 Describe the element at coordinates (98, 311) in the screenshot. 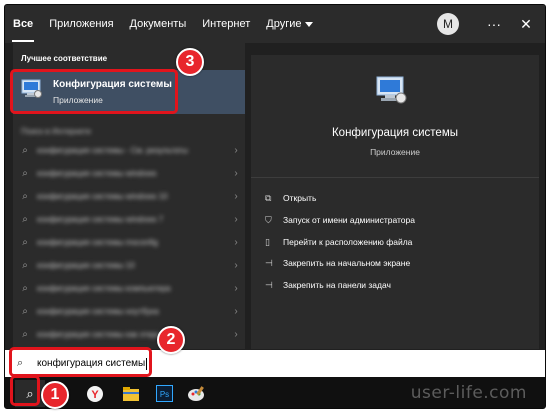

I see `web-suggestion-text: конфигурация системы ноутбука` at that location.